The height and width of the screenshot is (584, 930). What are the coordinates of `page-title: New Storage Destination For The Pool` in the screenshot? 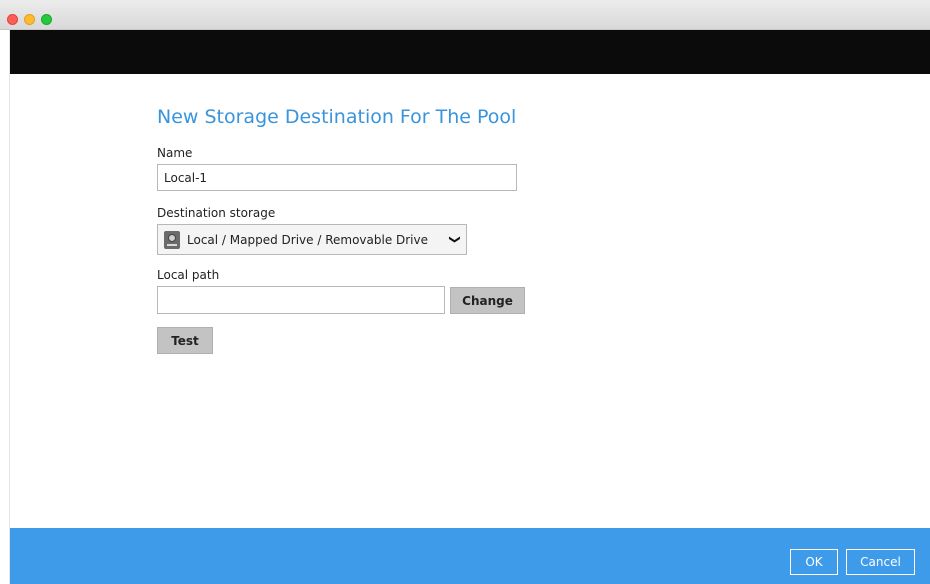 It's located at (337, 117).